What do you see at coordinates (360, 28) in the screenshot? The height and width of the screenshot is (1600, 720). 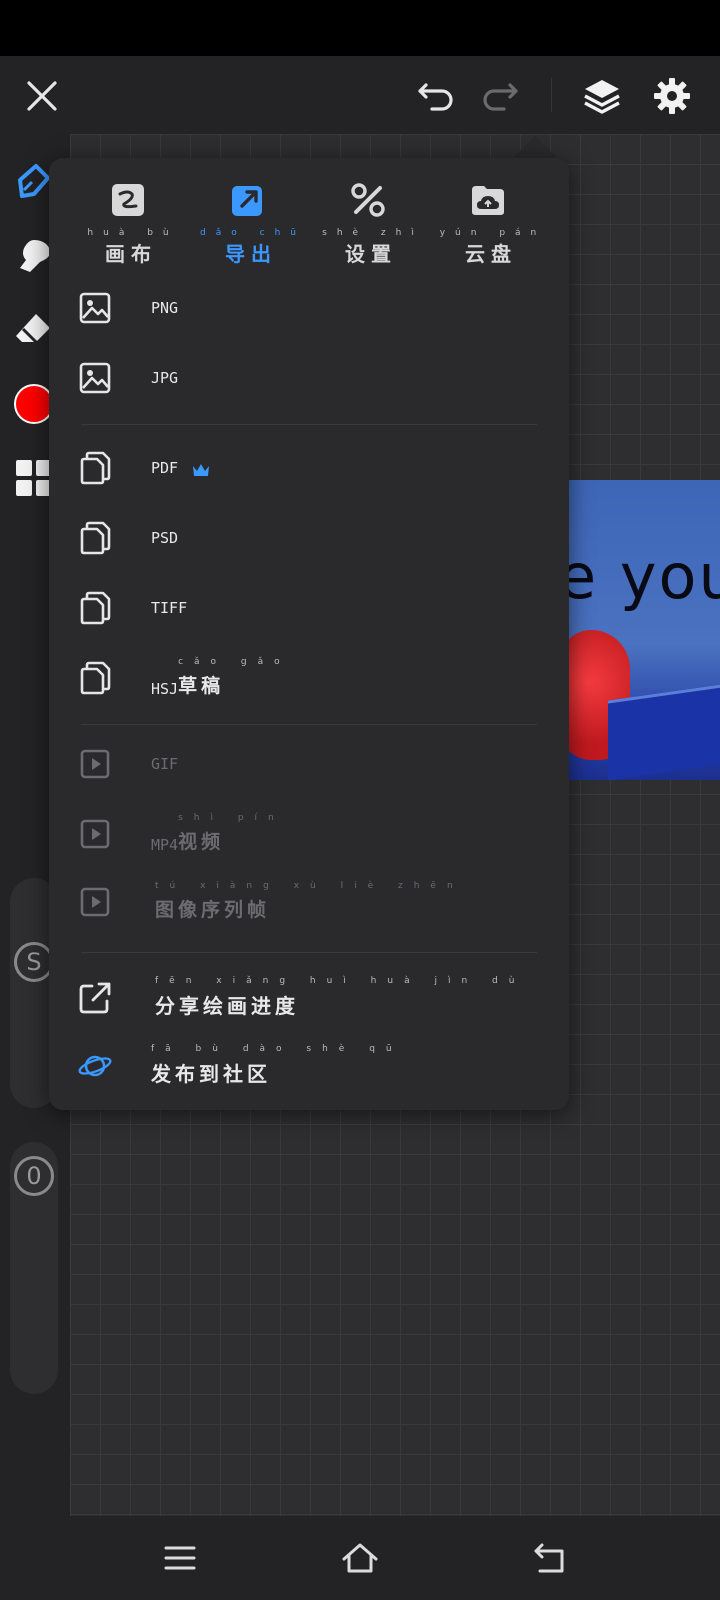 I see `status-bar` at bounding box center [360, 28].